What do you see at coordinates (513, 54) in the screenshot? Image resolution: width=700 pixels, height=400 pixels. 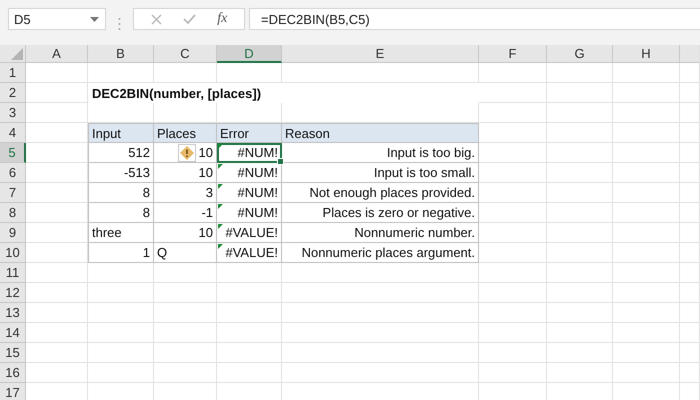 I see `column-header: F` at bounding box center [513, 54].